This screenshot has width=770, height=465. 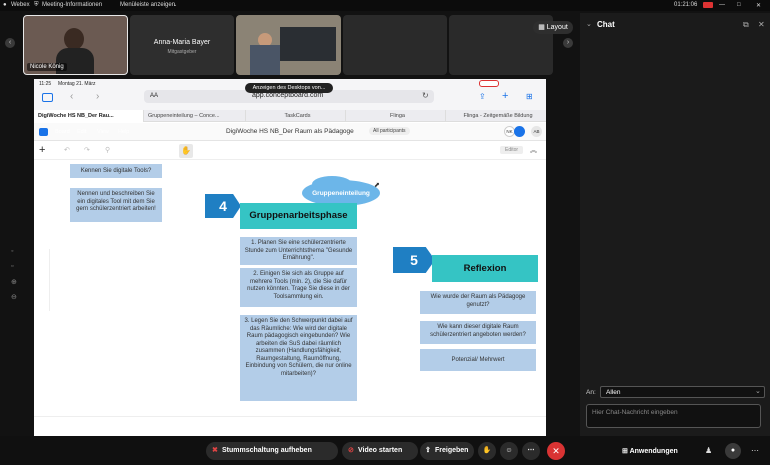 What do you see at coordinates (733, 451) in the screenshot?
I see `chat-toggle-button: ●` at bounding box center [733, 451].